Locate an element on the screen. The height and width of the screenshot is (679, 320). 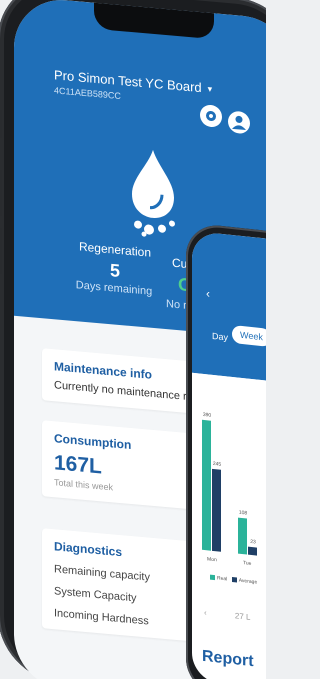
consumption-chart: 390 245 Mon 108 23 Tue is located at coordinates (229, 473).